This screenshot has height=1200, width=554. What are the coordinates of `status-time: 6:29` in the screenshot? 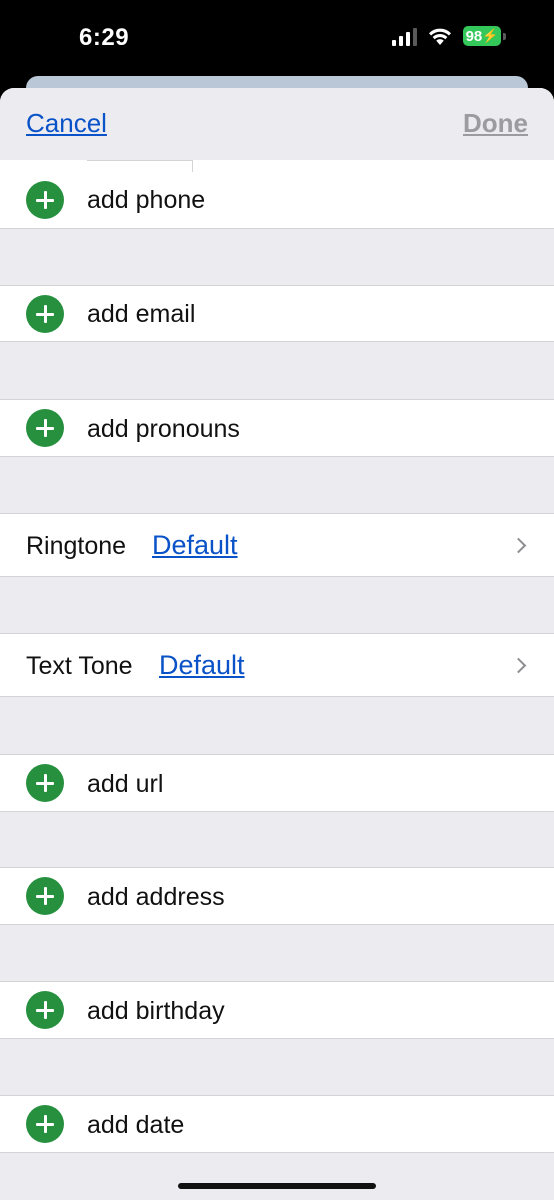 It's located at (104, 37).